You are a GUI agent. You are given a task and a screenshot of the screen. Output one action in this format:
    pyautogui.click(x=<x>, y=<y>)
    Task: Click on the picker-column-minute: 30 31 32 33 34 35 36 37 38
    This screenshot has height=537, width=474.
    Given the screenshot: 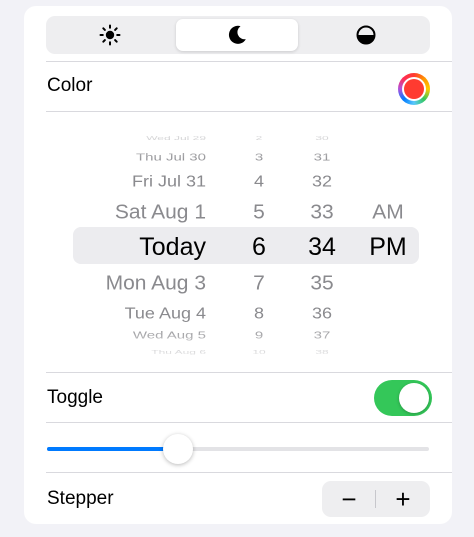 What is the action you would take?
    pyautogui.click(x=322, y=244)
    